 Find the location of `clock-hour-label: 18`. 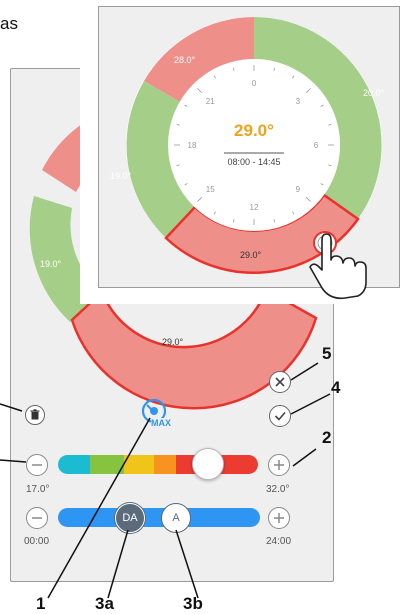

clock-hour-label: 18 is located at coordinates (192, 145).